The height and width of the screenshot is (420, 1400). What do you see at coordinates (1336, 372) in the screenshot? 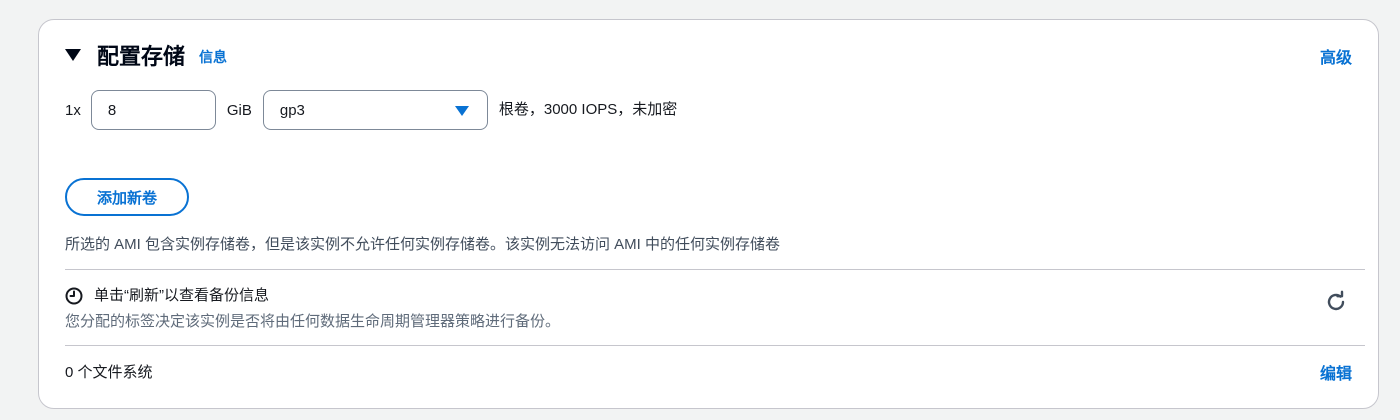
I see `edit-file-systems-link: 编辑` at bounding box center [1336, 372].